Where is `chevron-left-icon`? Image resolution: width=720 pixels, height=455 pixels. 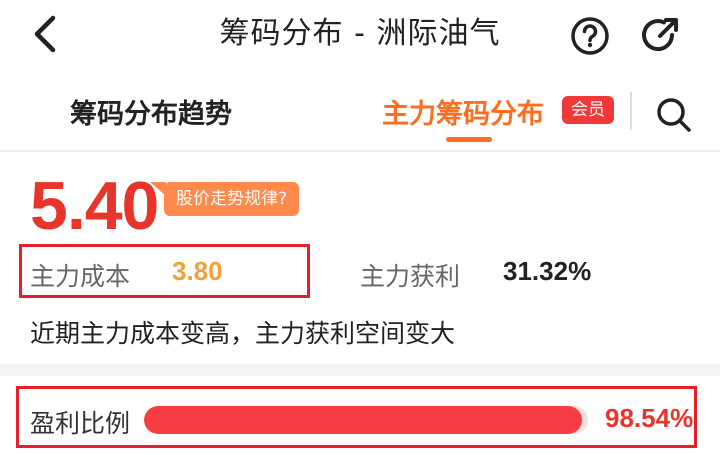
chevron-left-icon is located at coordinates (45, 34).